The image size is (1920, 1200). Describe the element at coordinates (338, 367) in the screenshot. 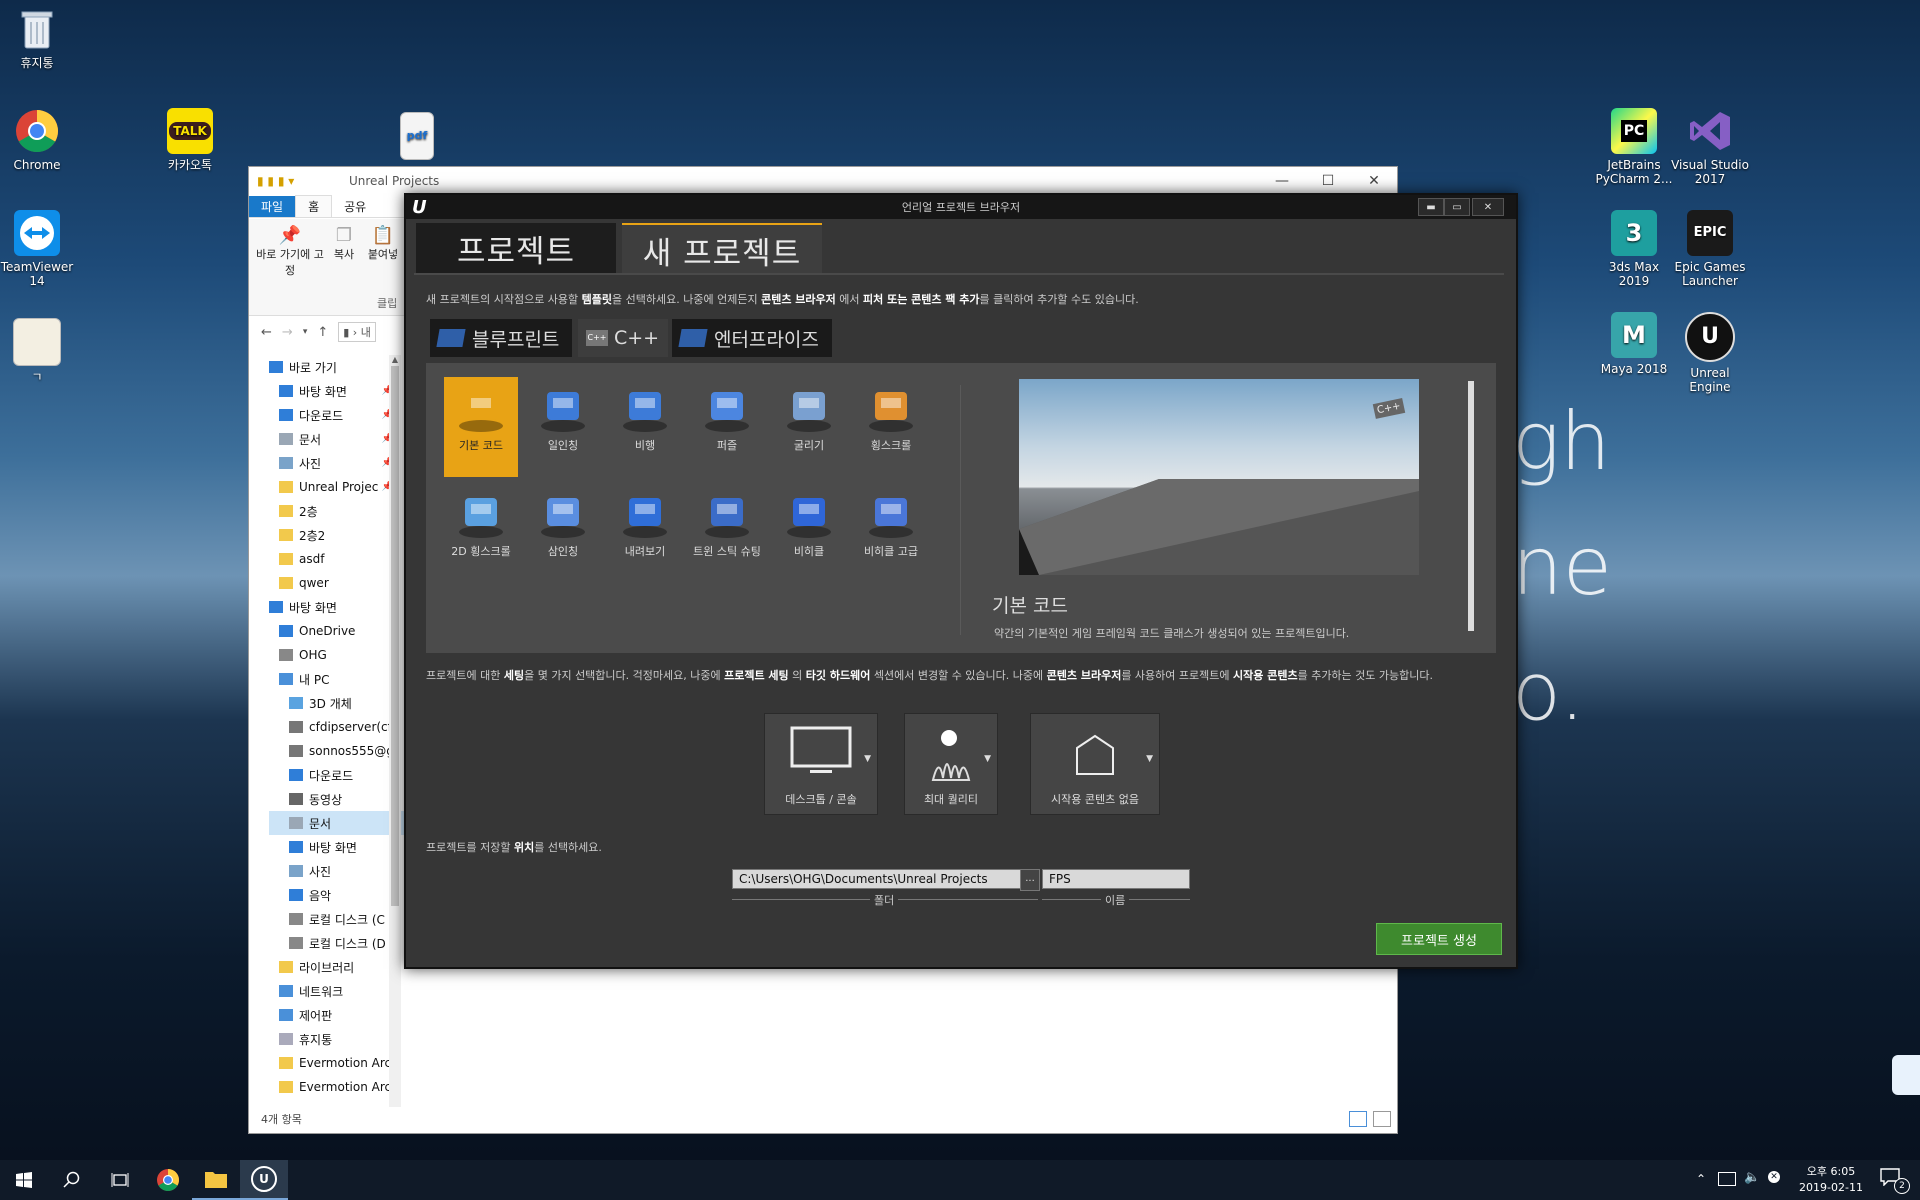

I see `nav-item: 바로 가기` at that location.